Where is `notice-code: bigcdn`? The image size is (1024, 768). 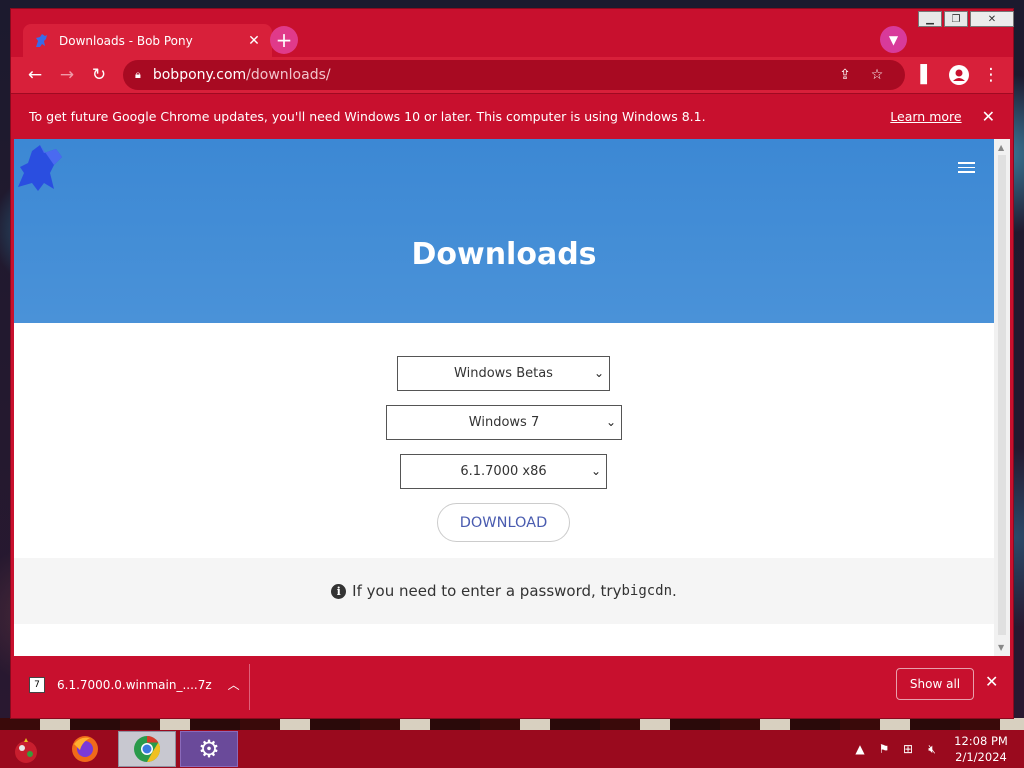 notice-code: bigcdn is located at coordinates (647, 591).